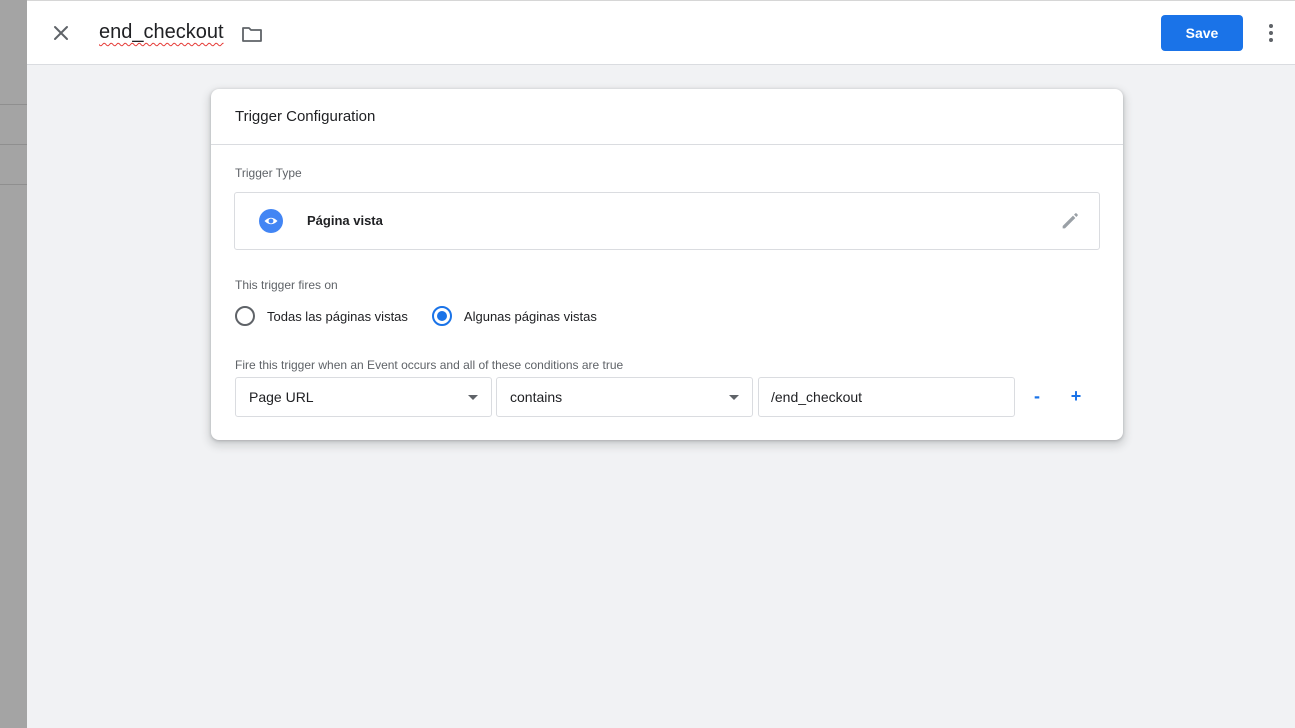  Describe the element at coordinates (1037, 397) in the screenshot. I see `remove-condition-button: -` at that location.